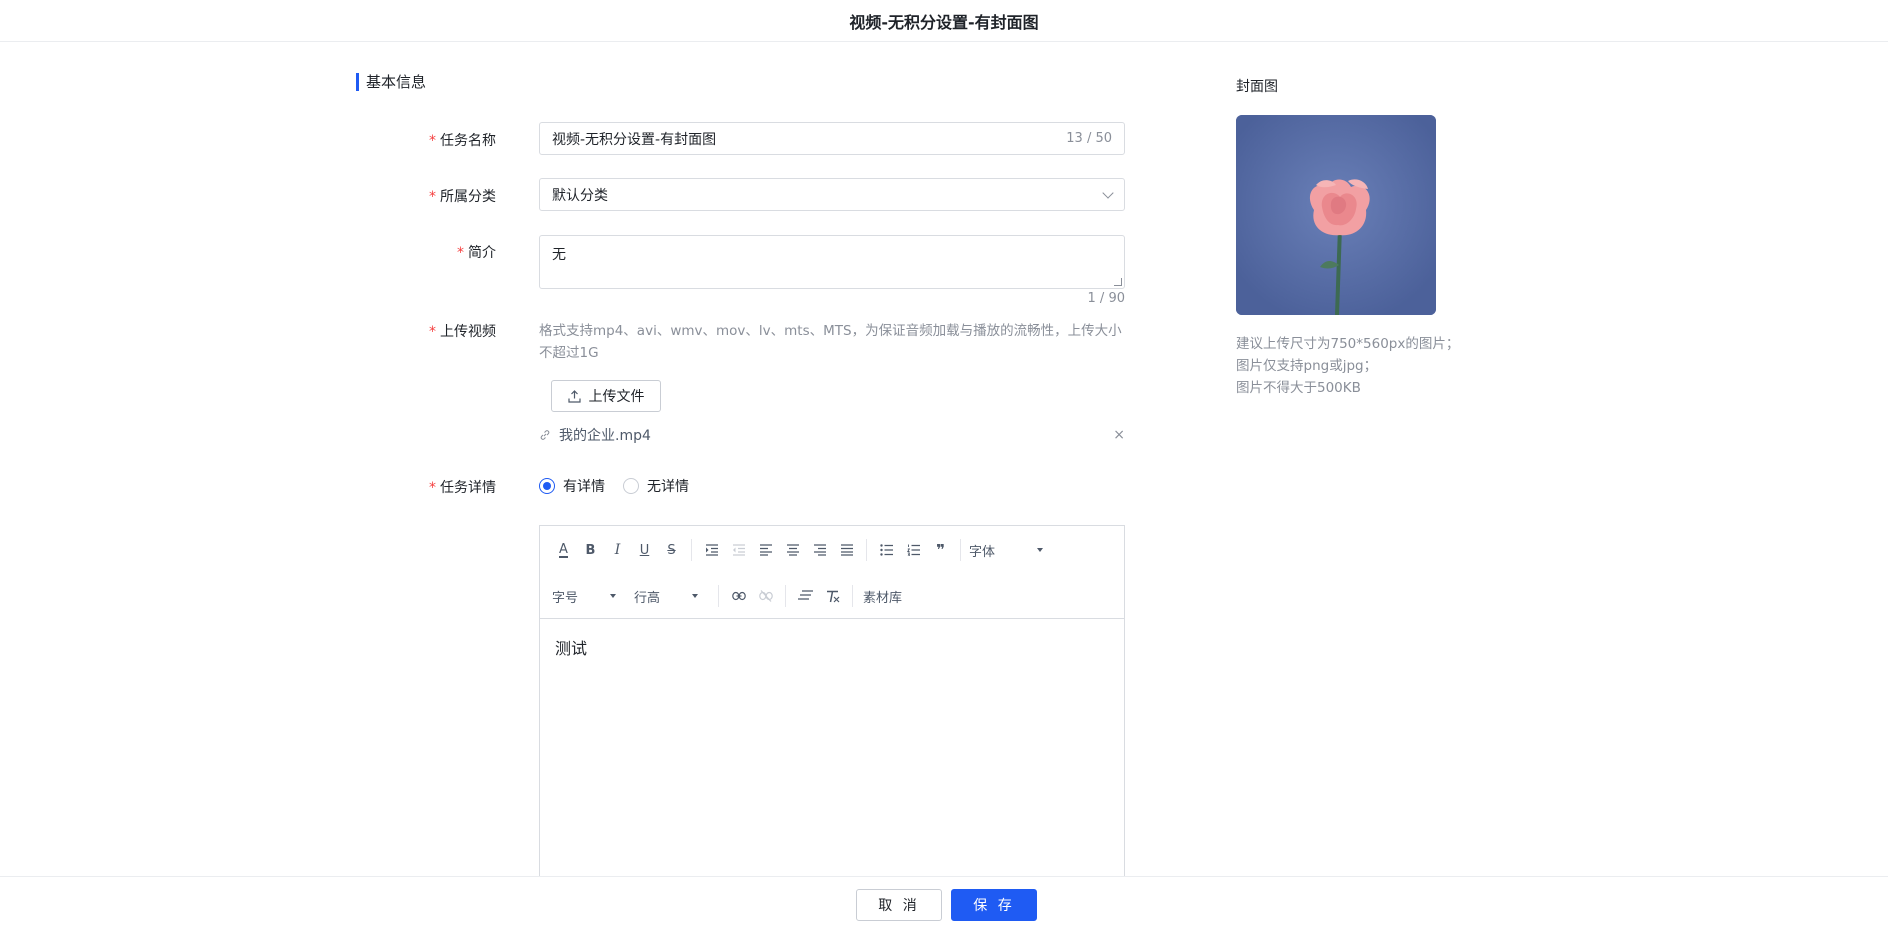  Describe the element at coordinates (391, 82) in the screenshot. I see `section-title-basic-info: 基本信息` at that location.